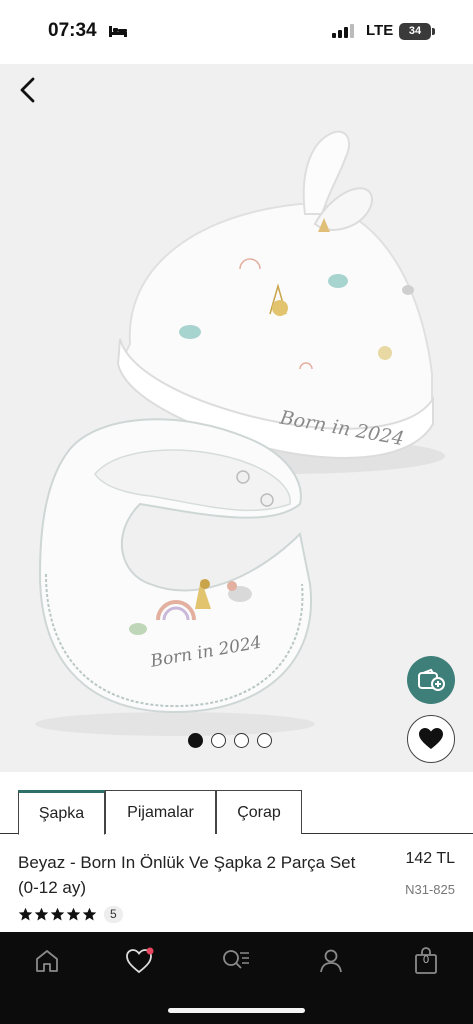  What do you see at coordinates (430, 858) in the screenshot?
I see `product-price: 142 TL` at bounding box center [430, 858].